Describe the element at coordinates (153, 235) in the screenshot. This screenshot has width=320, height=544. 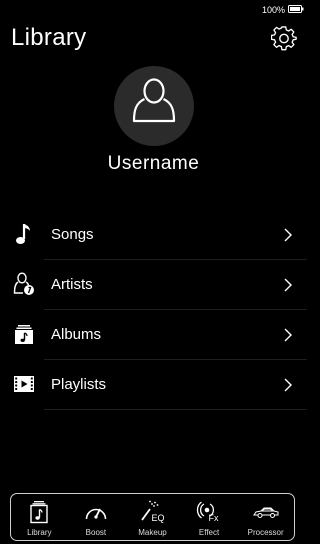
I see `menu-item-songs: Songs` at that location.